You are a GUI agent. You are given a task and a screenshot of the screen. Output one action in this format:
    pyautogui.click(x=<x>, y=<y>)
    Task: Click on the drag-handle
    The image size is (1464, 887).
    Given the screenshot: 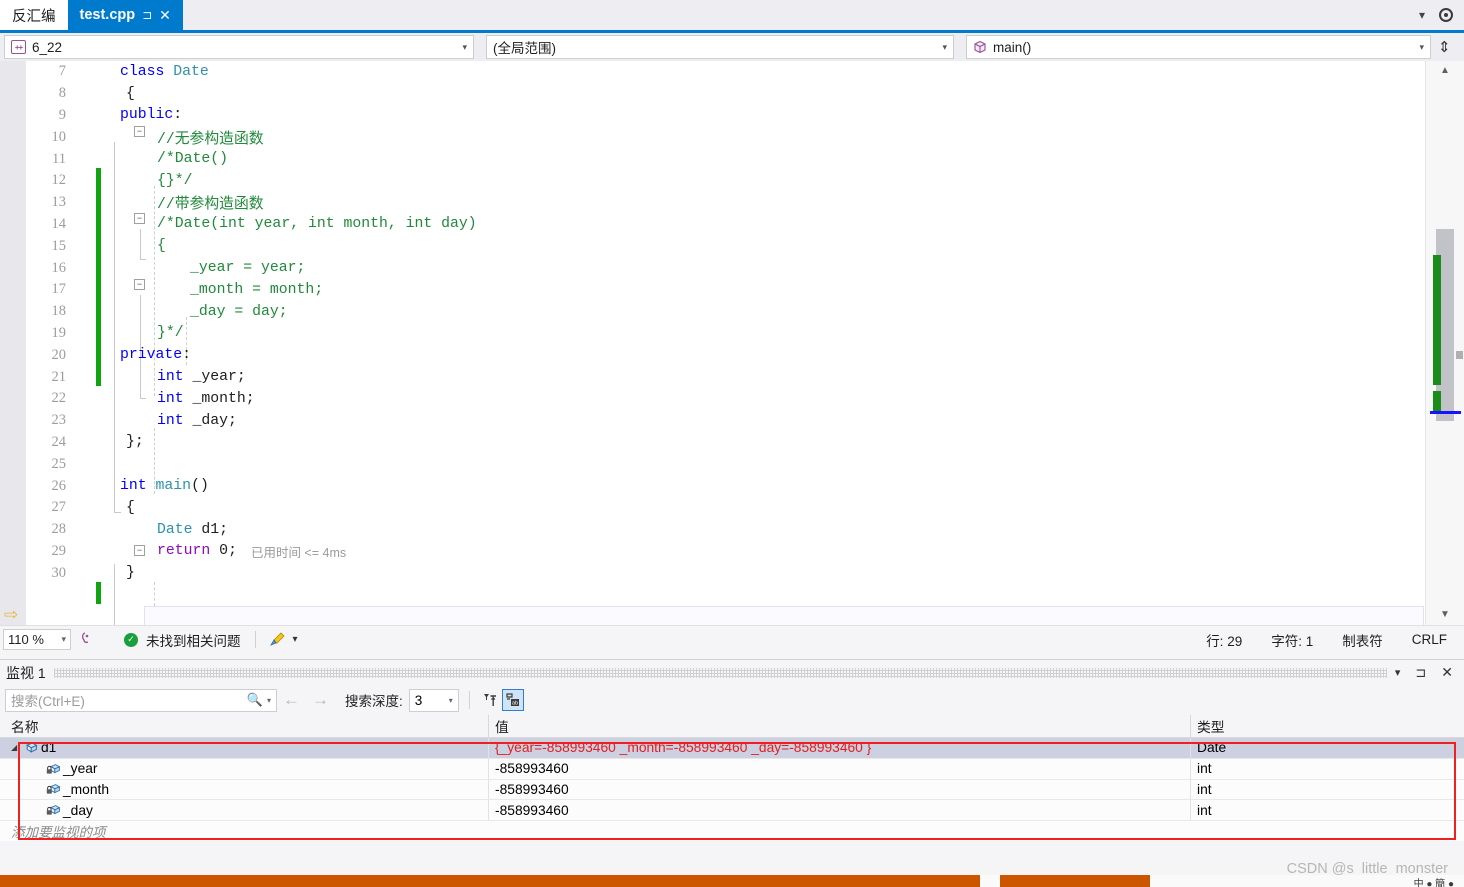 What is the action you would take?
    pyautogui.click(x=720, y=672)
    